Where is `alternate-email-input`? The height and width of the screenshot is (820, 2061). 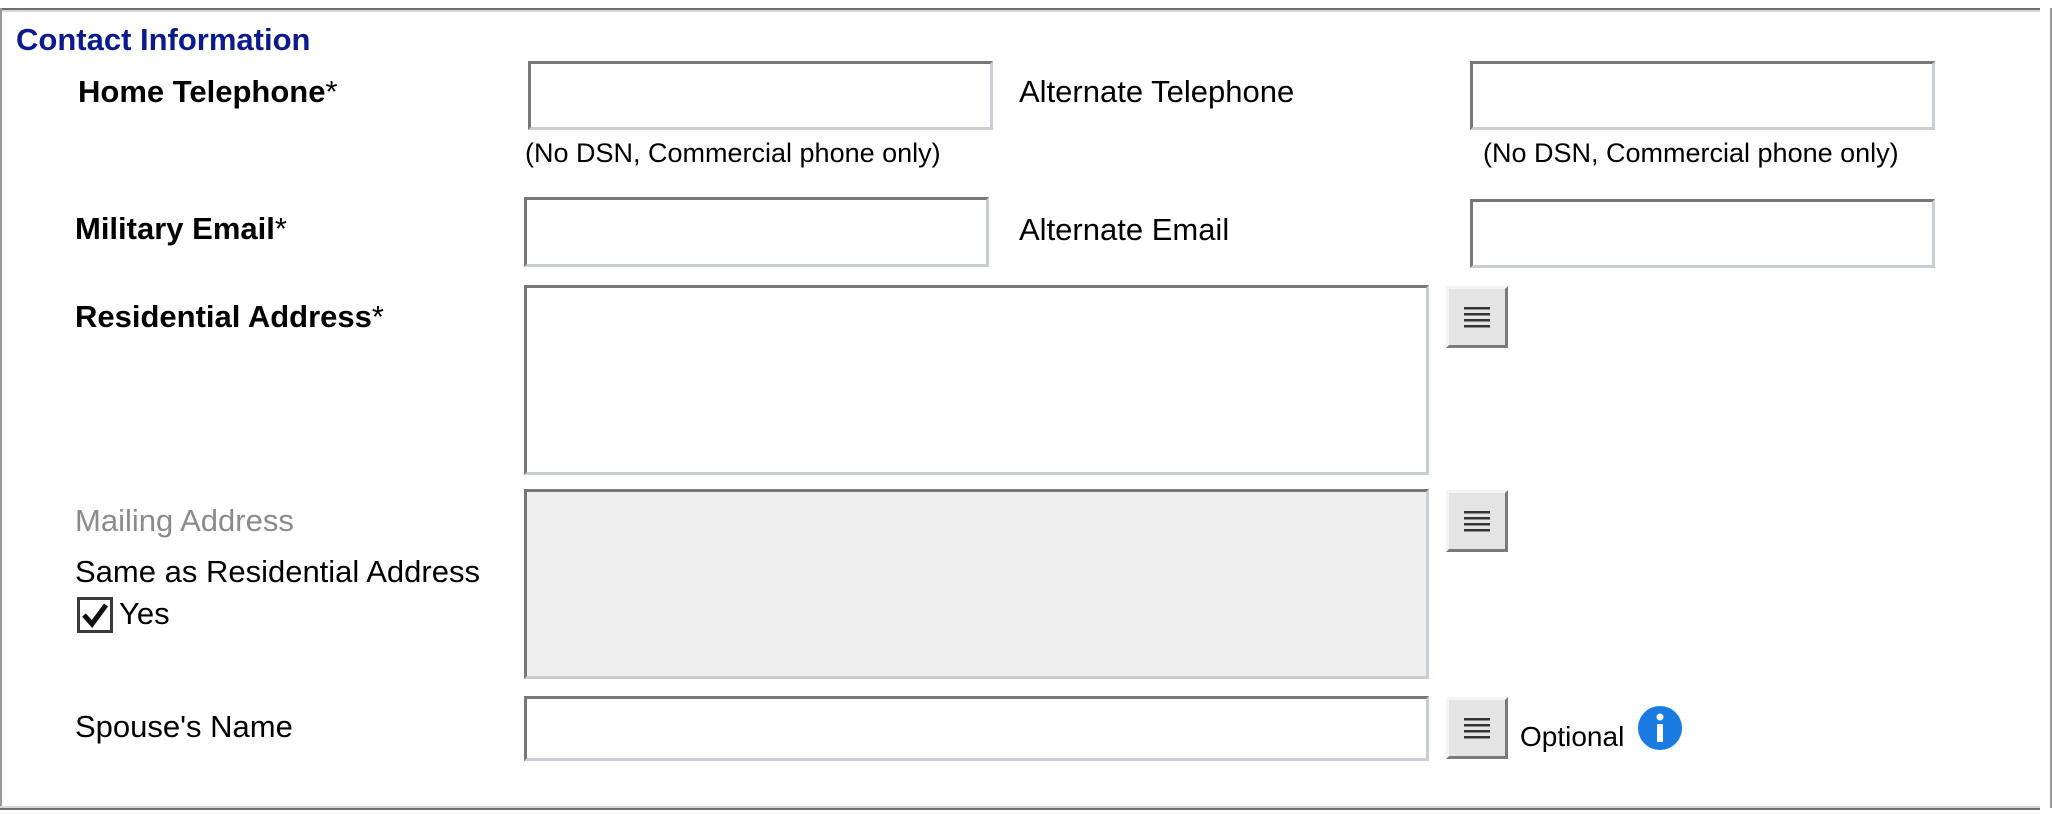 alternate-email-input is located at coordinates (1702, 233).